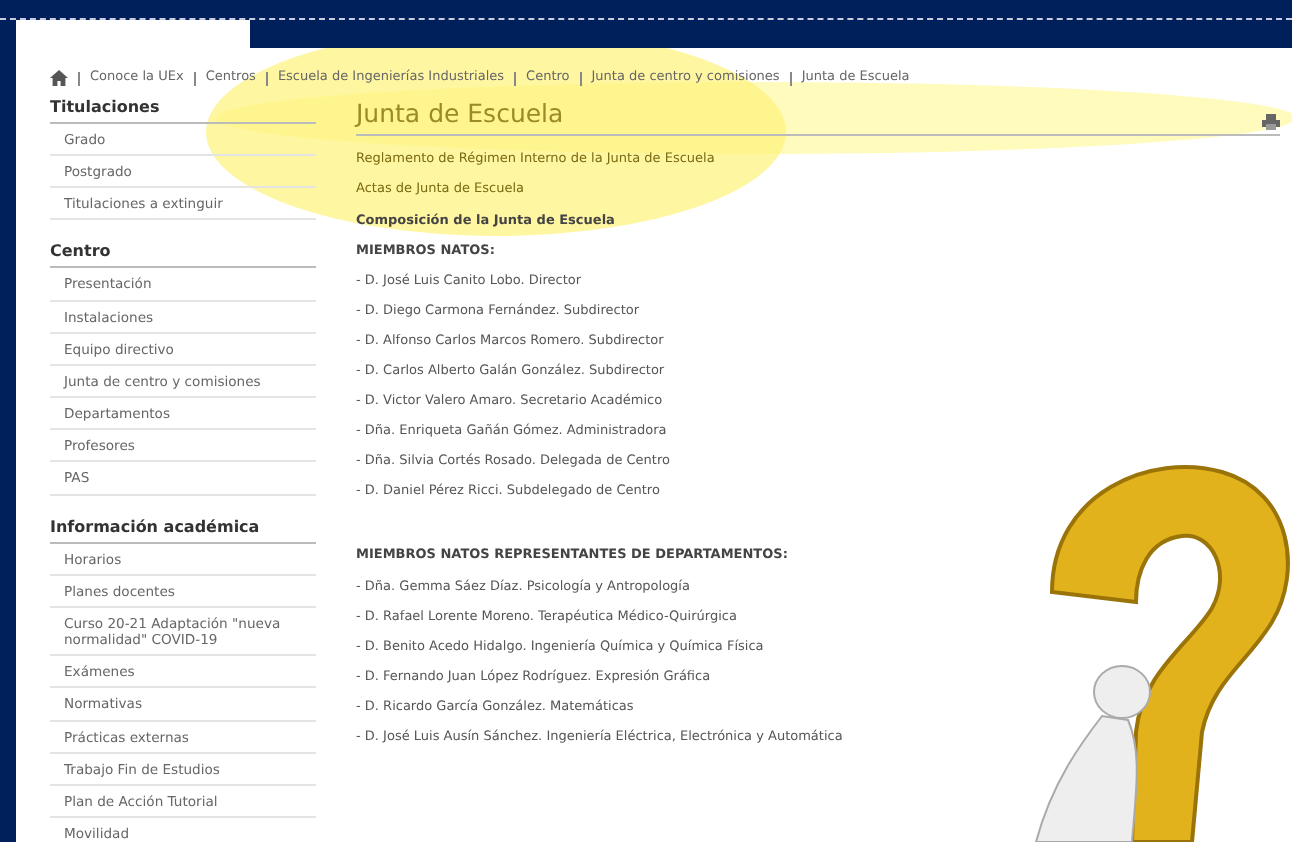 The width and height of the screenshot is (1292, 842). What do you see at coordinates (1271, 121) in the screenshot?
I see `print-icon` at bounding box center [1271, 121].